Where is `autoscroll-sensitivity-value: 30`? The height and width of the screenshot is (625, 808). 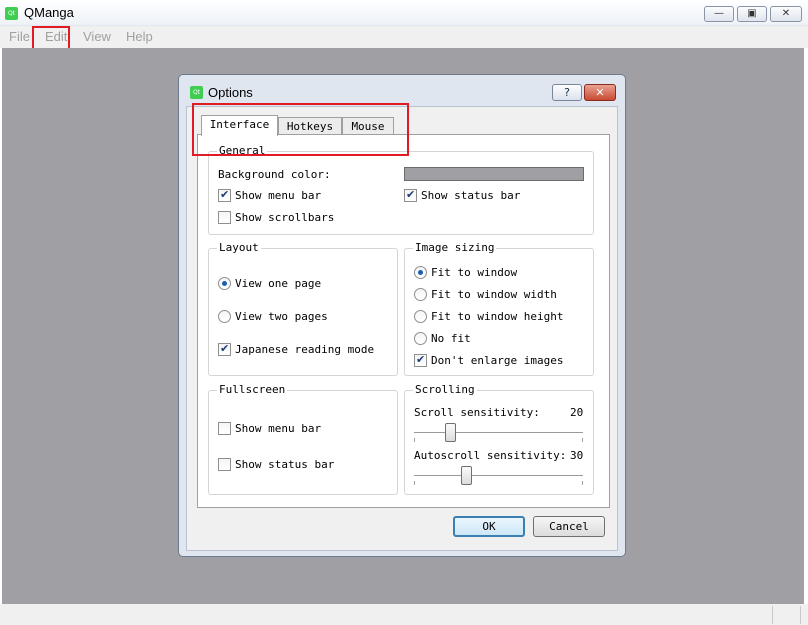
autoscroll-sensitivity-value: 30 is located at coordinates (577, 455).